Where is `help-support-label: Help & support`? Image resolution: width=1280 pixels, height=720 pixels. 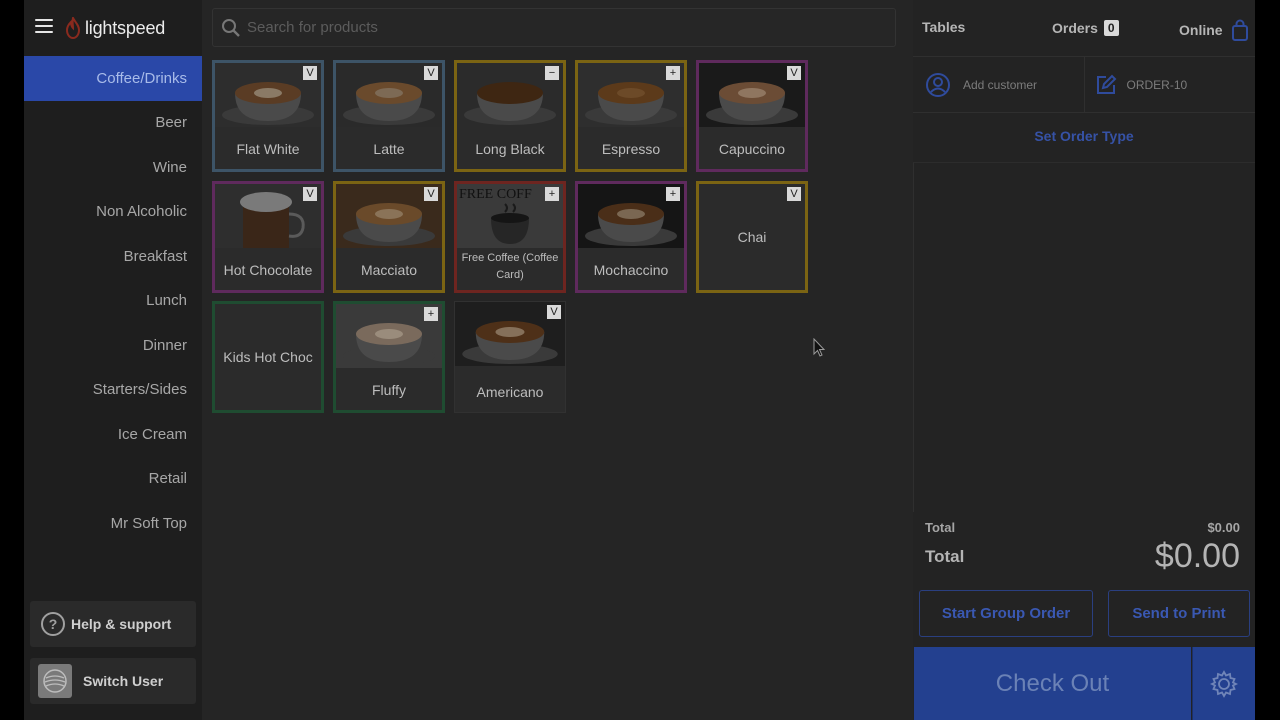
help-support-label: Help & support is located at coordinates (121, 624).